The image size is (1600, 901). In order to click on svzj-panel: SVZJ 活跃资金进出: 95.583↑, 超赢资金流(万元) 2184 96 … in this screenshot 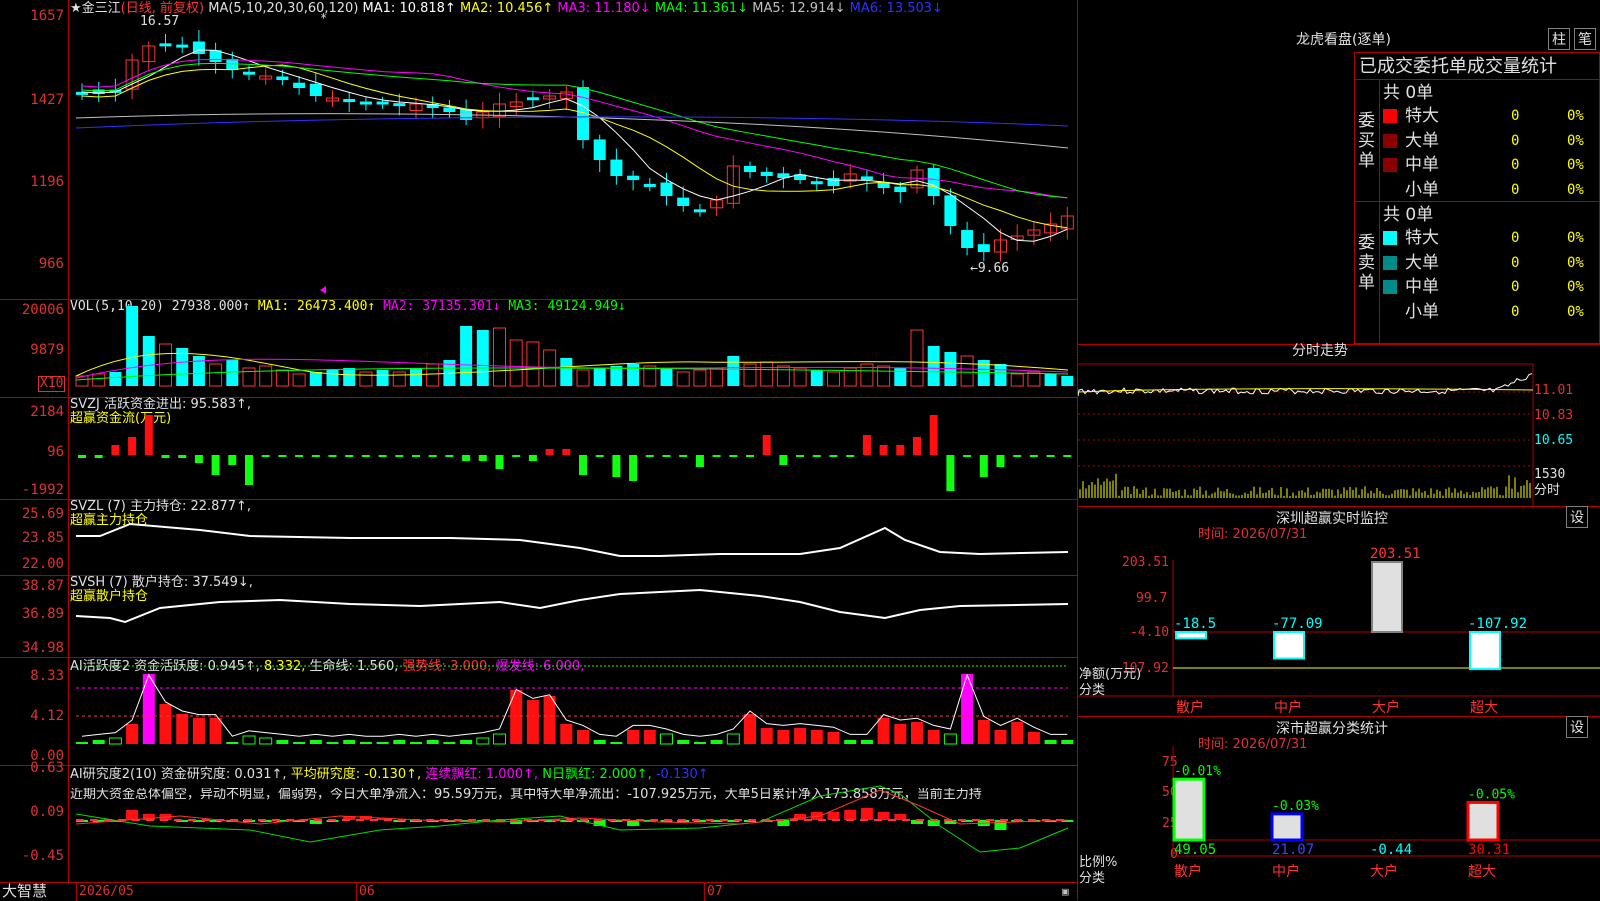, I will do `click(539, 449)`.